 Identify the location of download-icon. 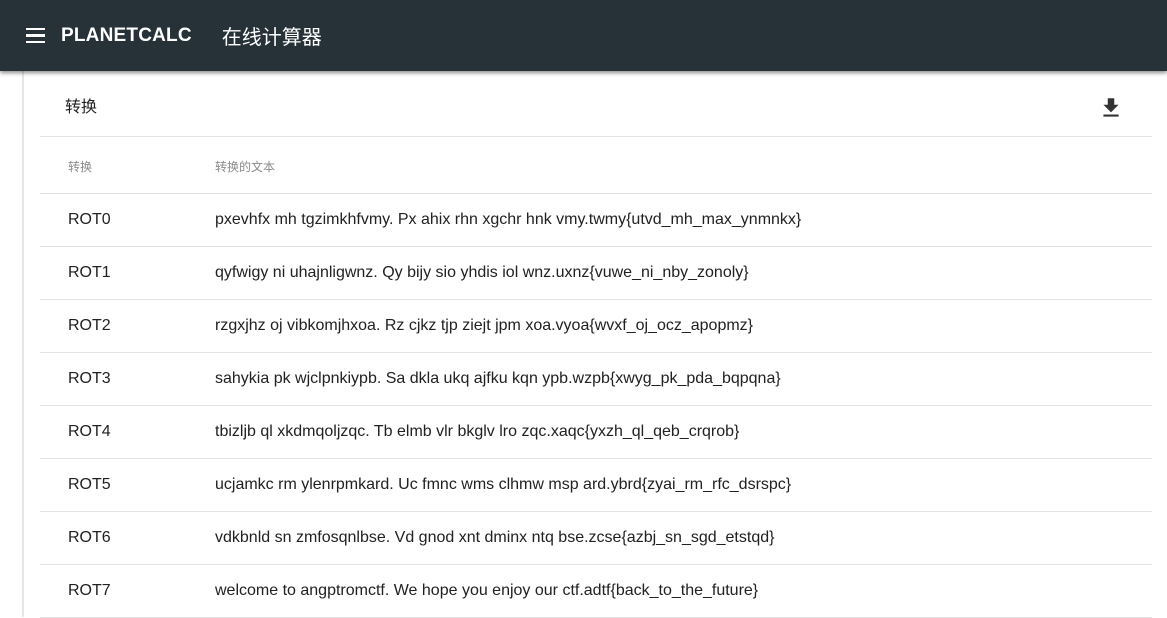
(1111, 107).